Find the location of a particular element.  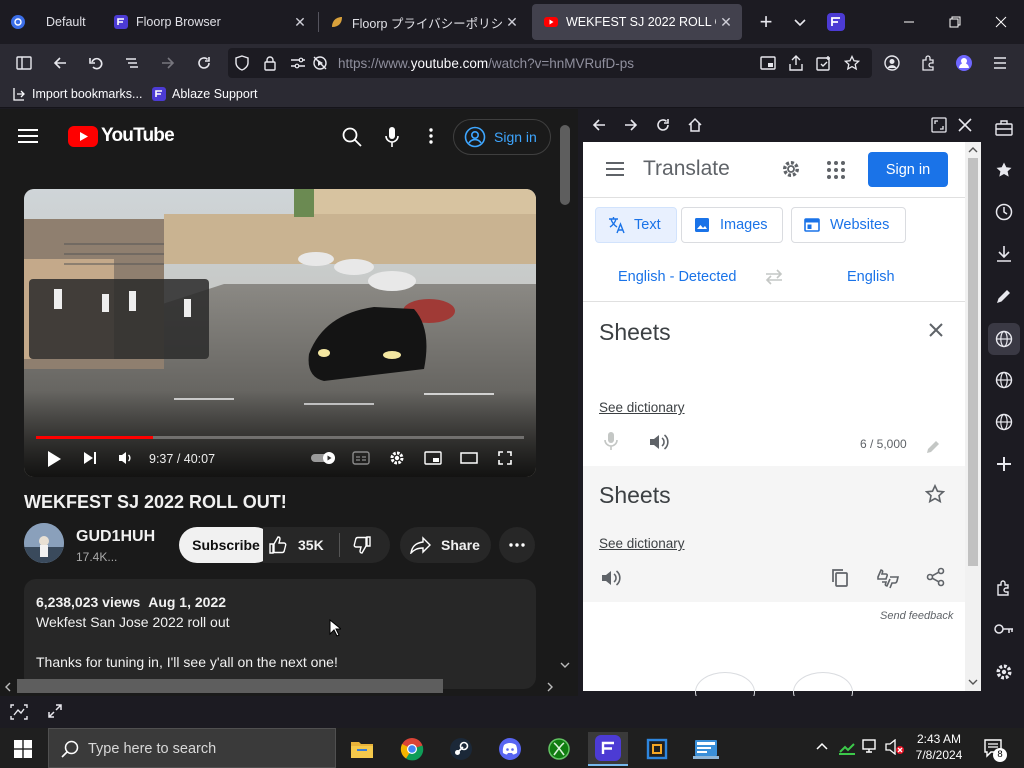

rate-translation-icon is located at coordinates (888, 578).